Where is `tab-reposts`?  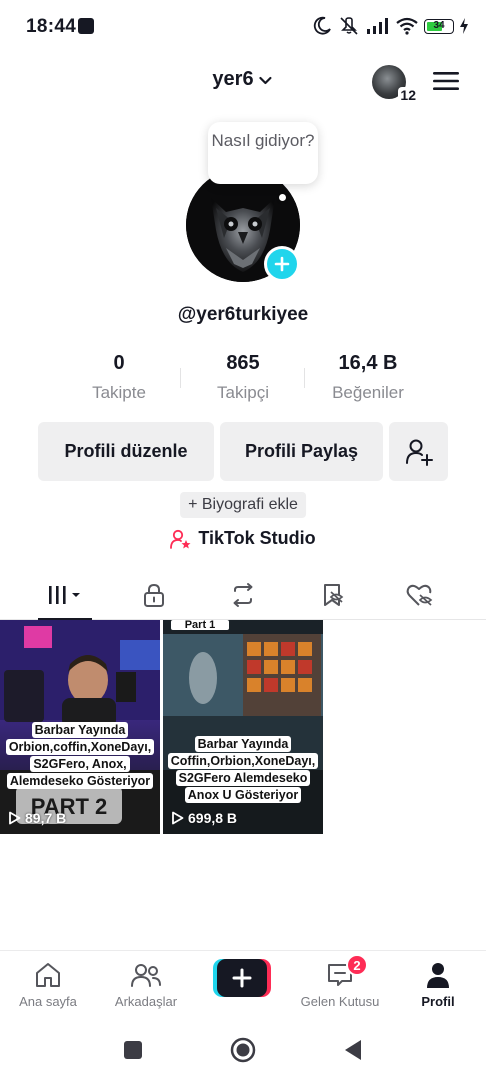
tab-reposts is located at coordinates (243, 595).